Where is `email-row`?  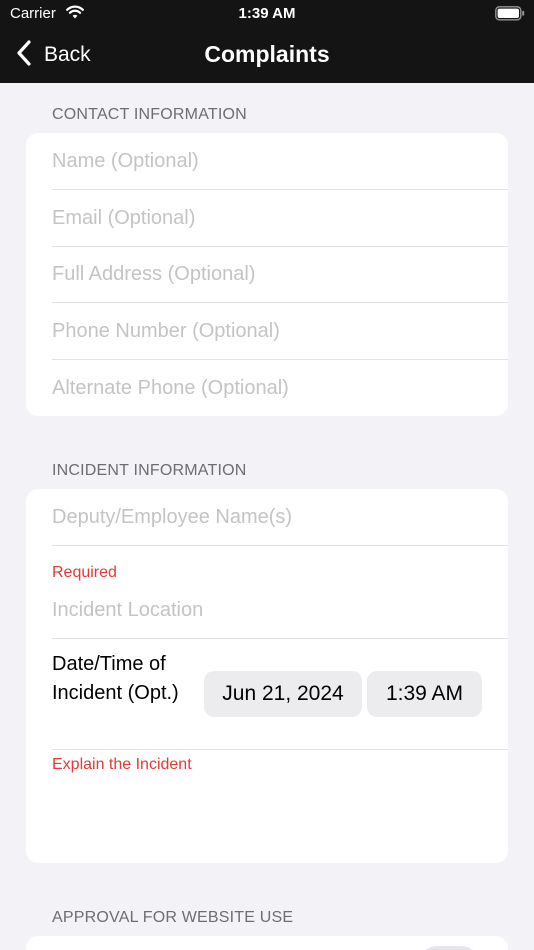 email-row is located at coordinates (267, 218).